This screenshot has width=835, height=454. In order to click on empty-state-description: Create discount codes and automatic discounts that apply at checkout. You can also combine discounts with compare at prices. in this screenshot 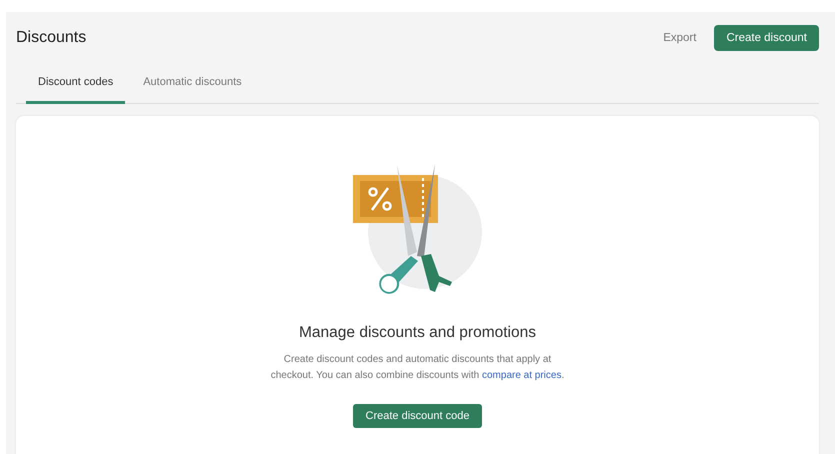, I will do `click(418, 368)`.